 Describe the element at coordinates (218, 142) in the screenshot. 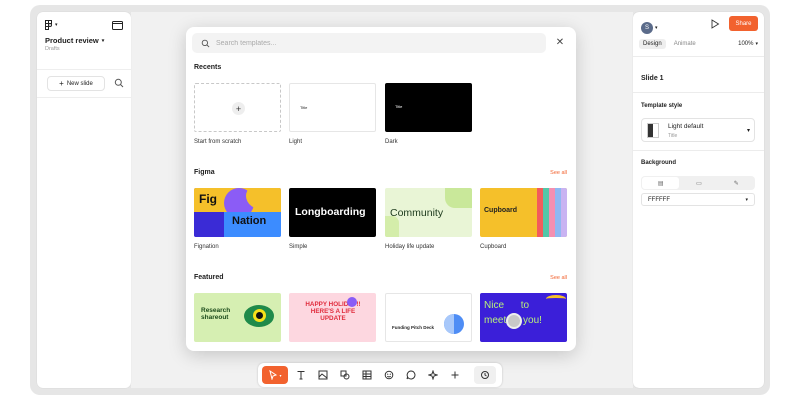

I see `template-caption: Start from scratch` at that location.